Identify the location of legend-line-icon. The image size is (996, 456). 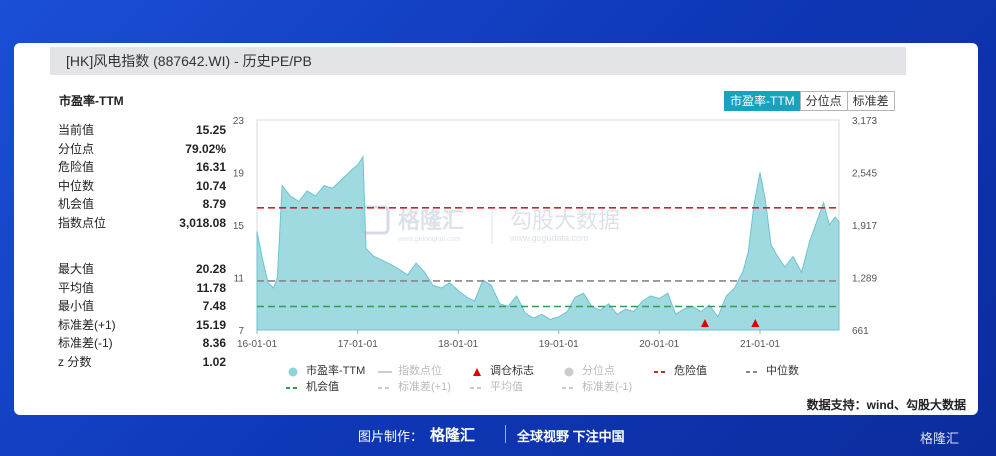
(385, 371).